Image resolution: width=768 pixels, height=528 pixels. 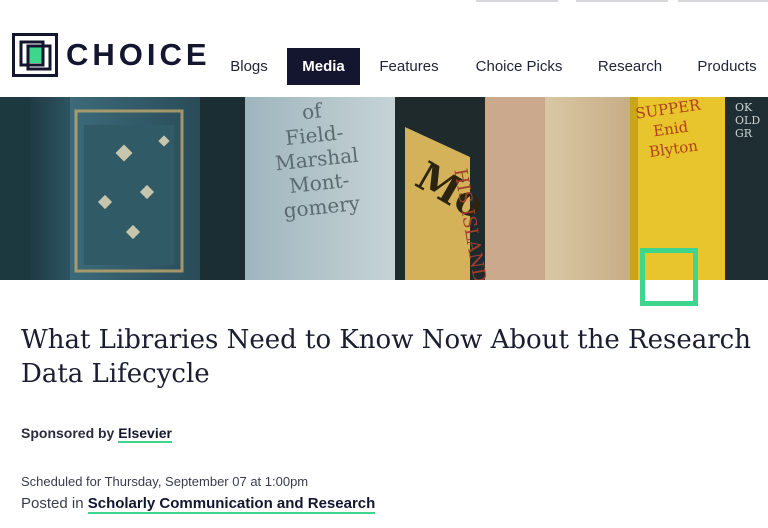 What do you see at coordinates (35, 55) in the screenshot?
I see `choice-logo-icon` at bounding box center [35, 55].